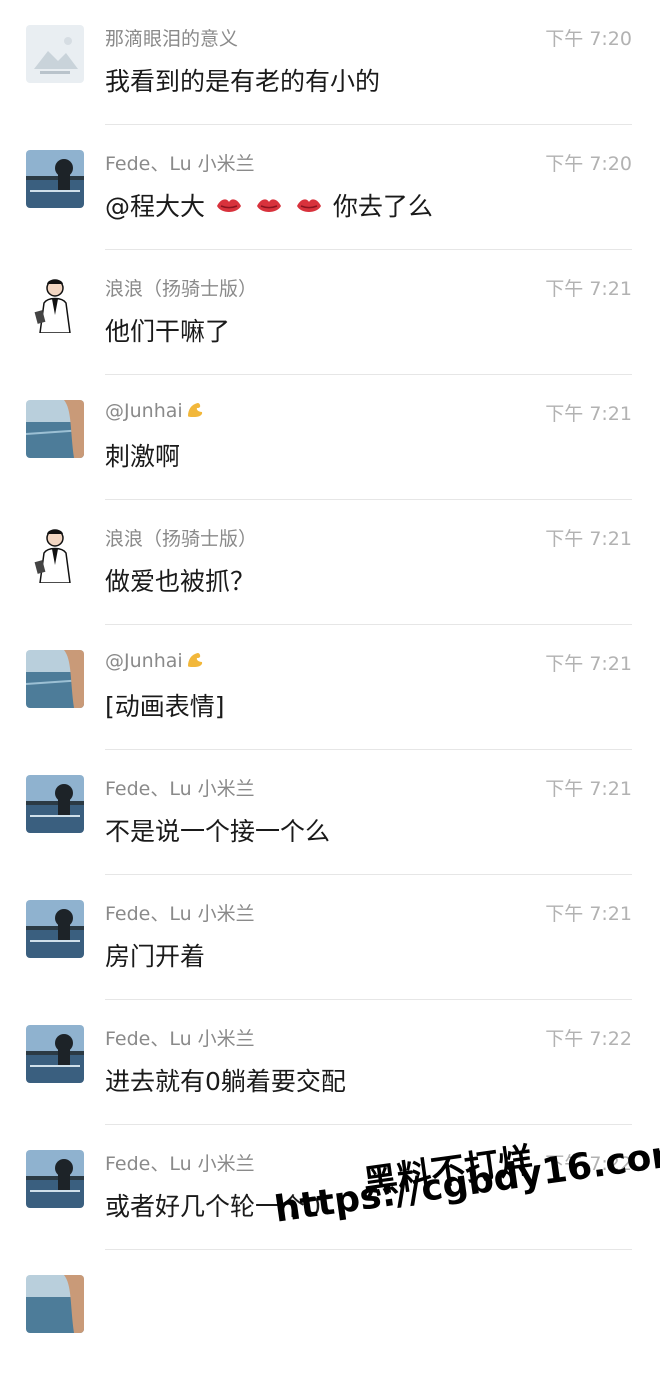  What do you see at coordinates (213, 1206) in the screenshot?
I see `message-text: 或者好几个轮一个0` at bounding box center [213, 1206].